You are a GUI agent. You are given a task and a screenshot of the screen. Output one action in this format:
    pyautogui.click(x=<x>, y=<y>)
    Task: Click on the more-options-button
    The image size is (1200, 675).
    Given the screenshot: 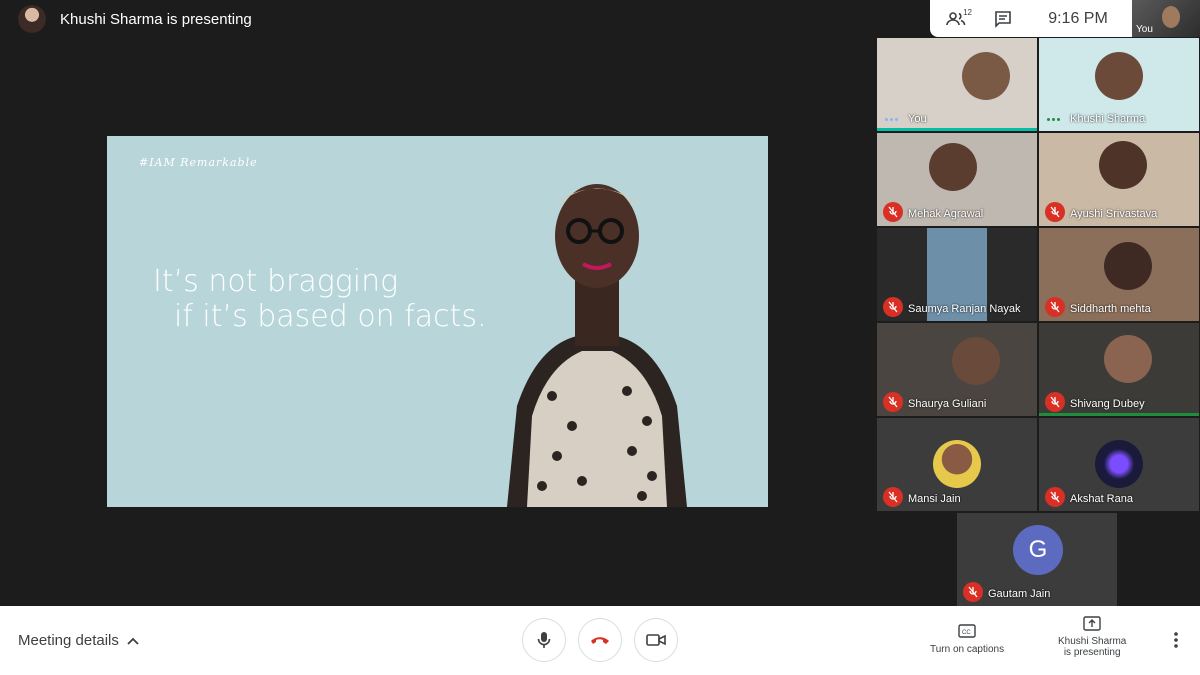 What is the action you would take?
    pyautogui.click(x=1176, y=642)
    